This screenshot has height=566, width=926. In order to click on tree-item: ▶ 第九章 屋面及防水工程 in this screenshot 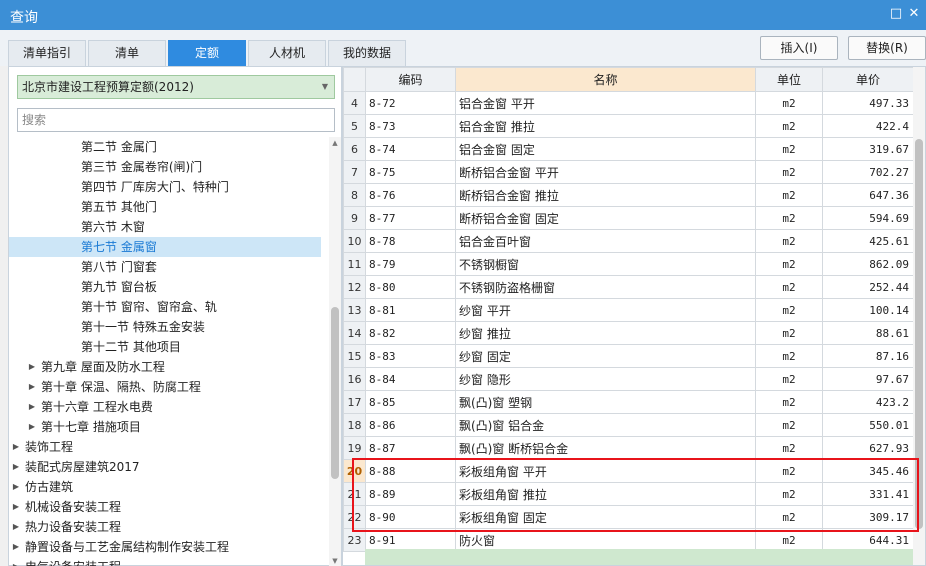, I will do `click(165, 367)`.